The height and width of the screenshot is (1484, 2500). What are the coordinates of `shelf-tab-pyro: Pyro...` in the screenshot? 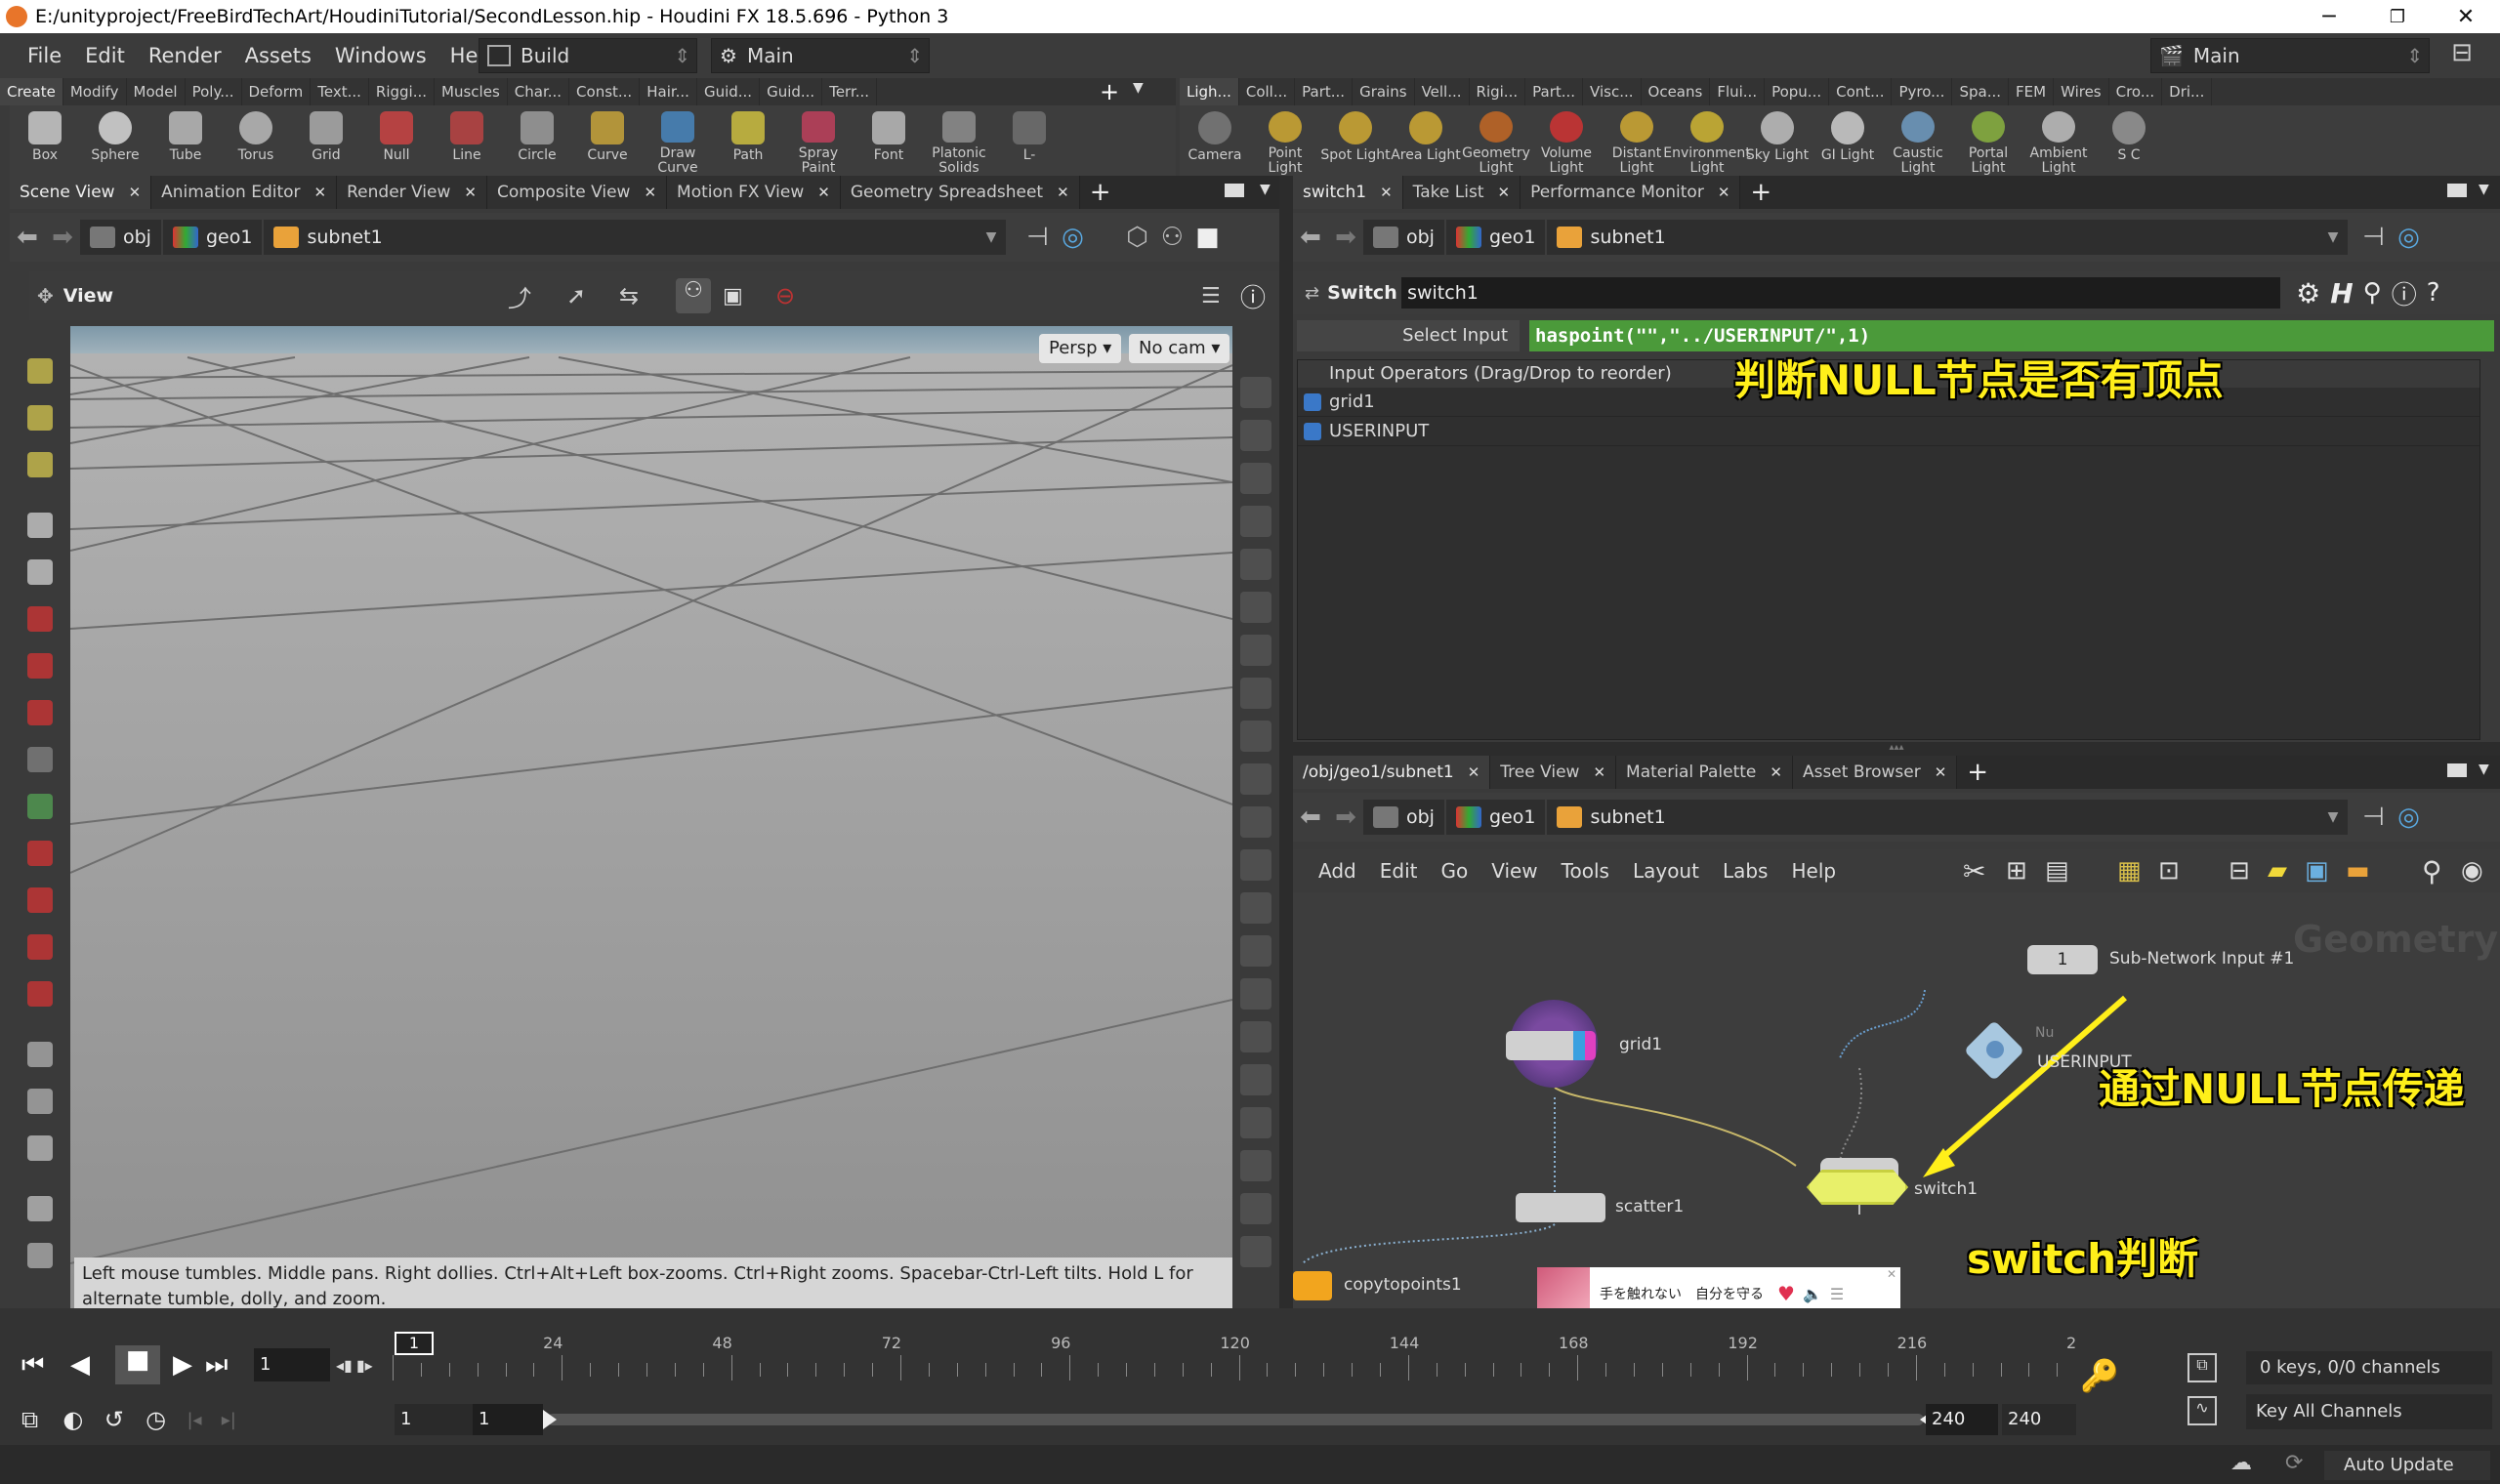 It's located at (1922, 92).